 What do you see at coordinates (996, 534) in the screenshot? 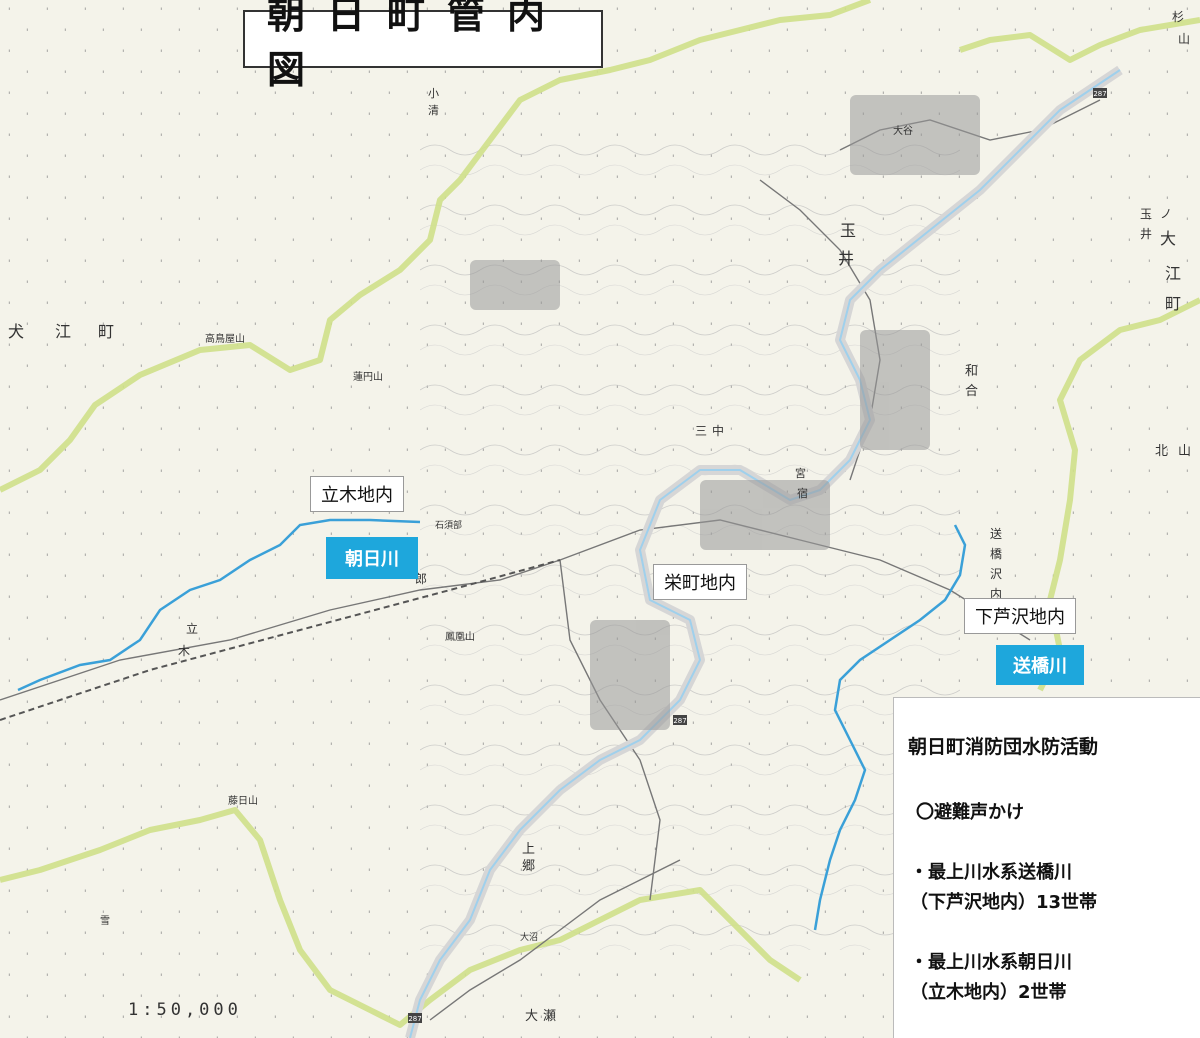
I see `map-text: 送` at bounding box center [996, 534].